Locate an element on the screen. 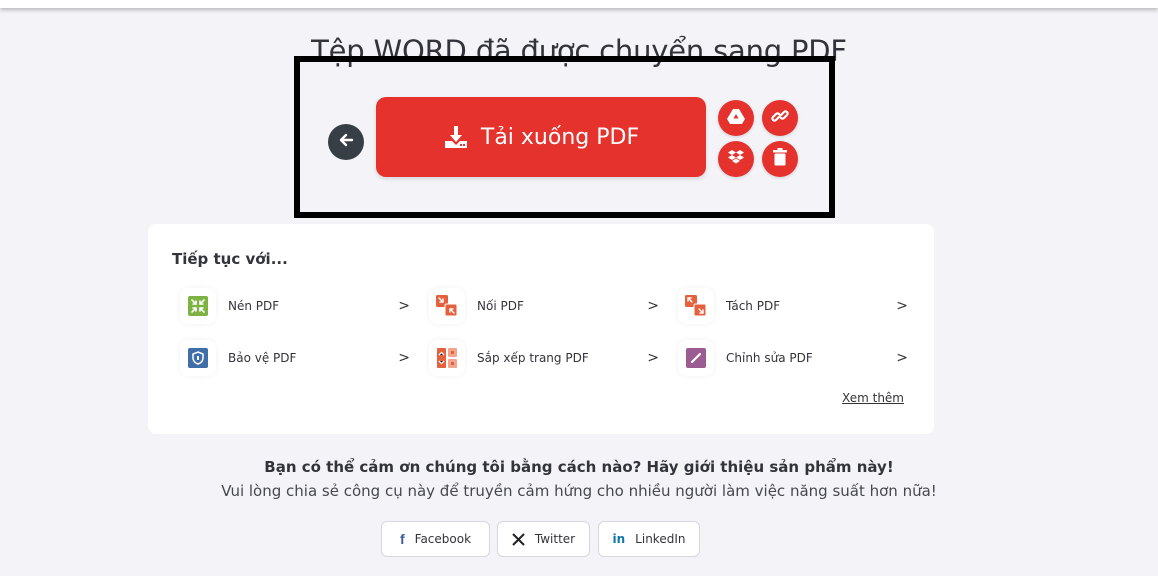 The image size is (1158, 576). share-label: Twitter is located at coordinates (555, 539).